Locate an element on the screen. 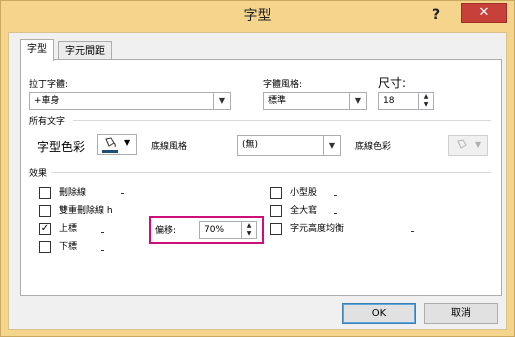  underline-color-button: ▼ is located at coordinates (468, 145).